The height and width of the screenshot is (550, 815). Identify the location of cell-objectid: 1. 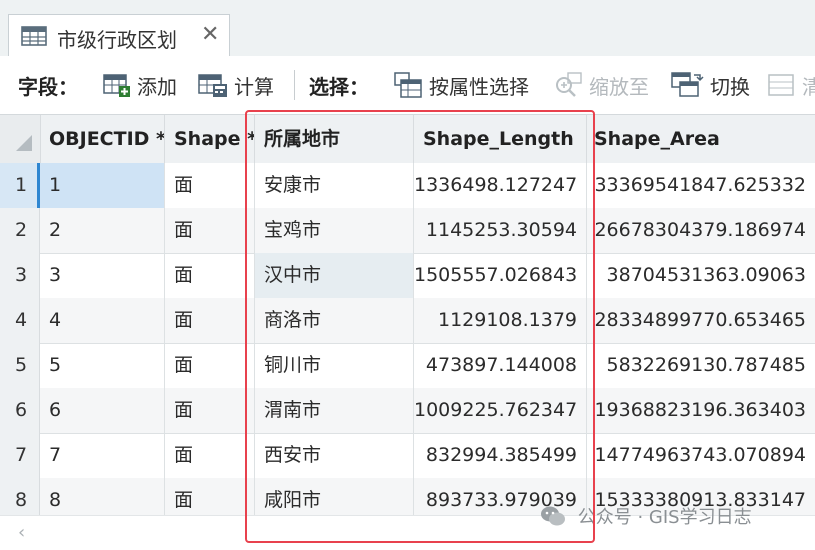
(102, 185).